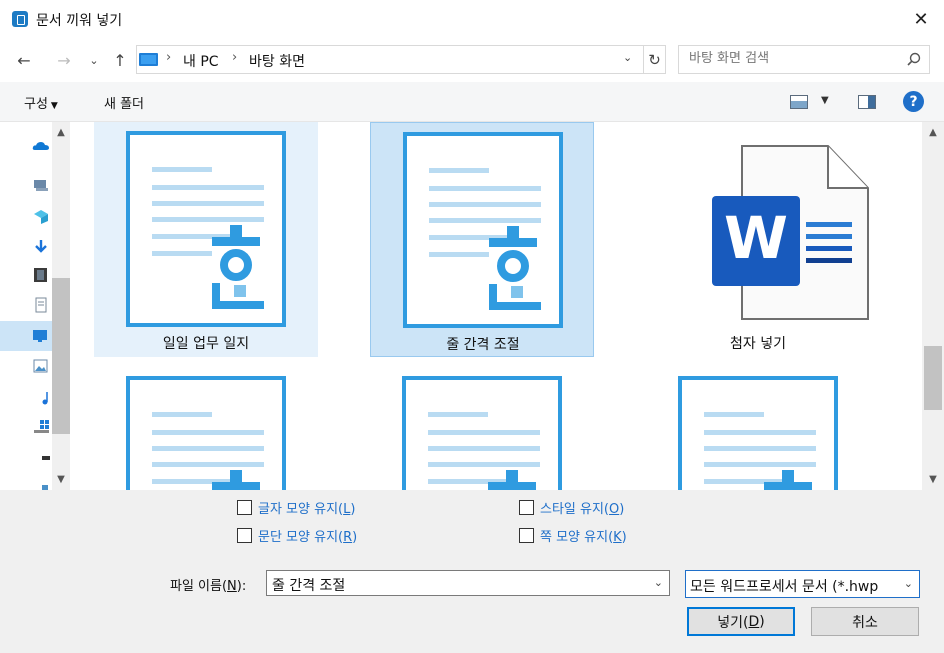 Image resolution: width=944 pixels, height=653 pixels. Describe the element at coordinates (784, 587) in the screenshot. I see `filetype-value: 모든 워드프로세서 문서 (*.hwp` at that location.